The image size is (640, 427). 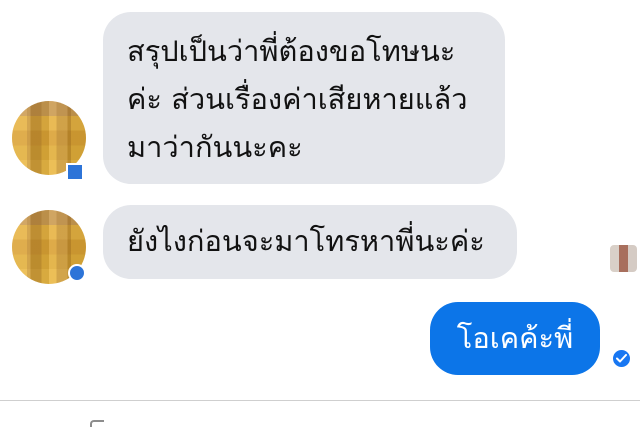 I want to click on message-line: ค่ะ ส่วนเรื่องค่าเสียหายแล้ว, so click(x=297, y=99).